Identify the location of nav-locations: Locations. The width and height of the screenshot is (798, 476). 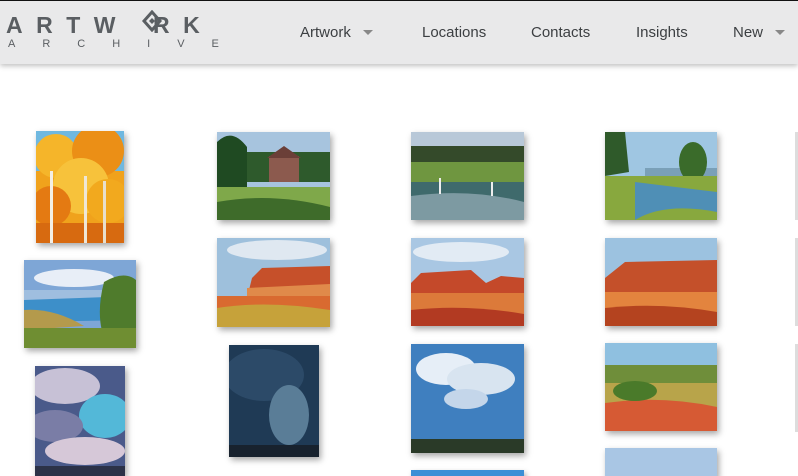
(454, 32).